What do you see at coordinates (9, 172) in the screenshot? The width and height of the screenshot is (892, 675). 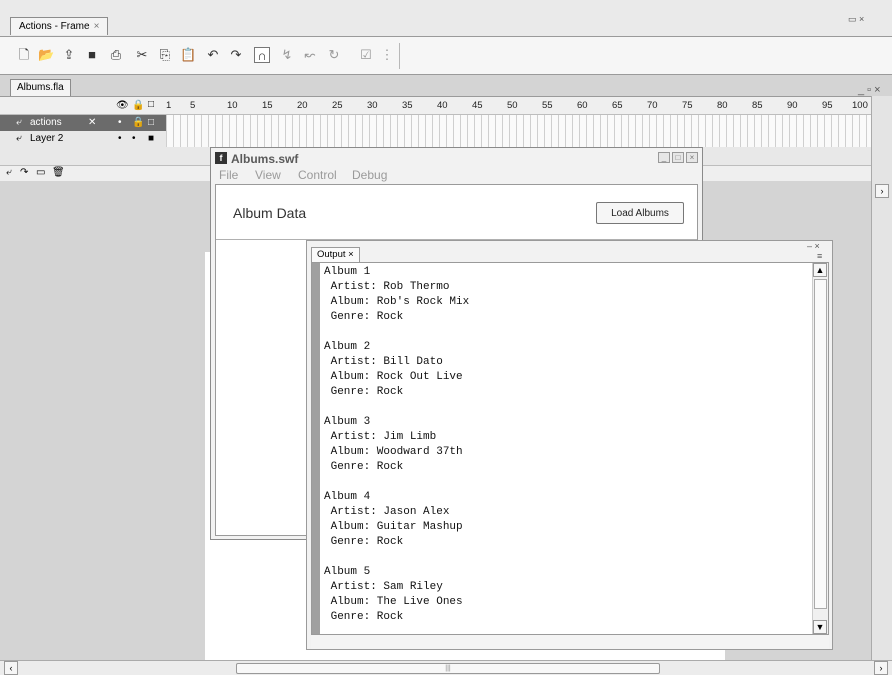 I see `new-layer-icon: ⤶` at bounding box center [9, 172].